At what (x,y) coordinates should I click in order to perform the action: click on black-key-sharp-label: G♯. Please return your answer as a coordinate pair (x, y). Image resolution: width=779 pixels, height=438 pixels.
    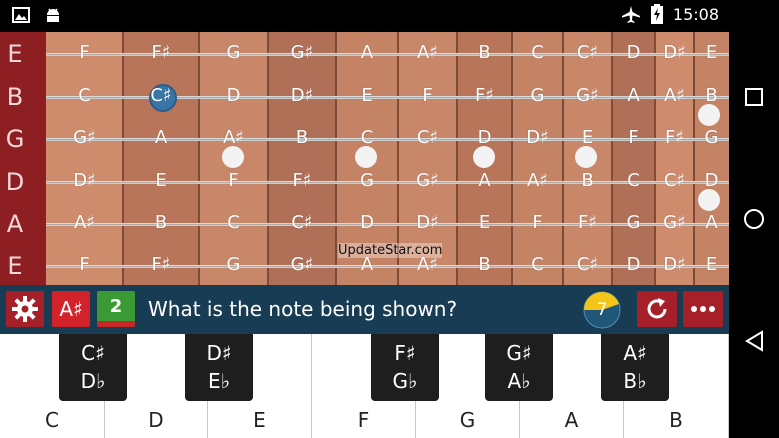
    Looking at the image, I should click on (519, 353).